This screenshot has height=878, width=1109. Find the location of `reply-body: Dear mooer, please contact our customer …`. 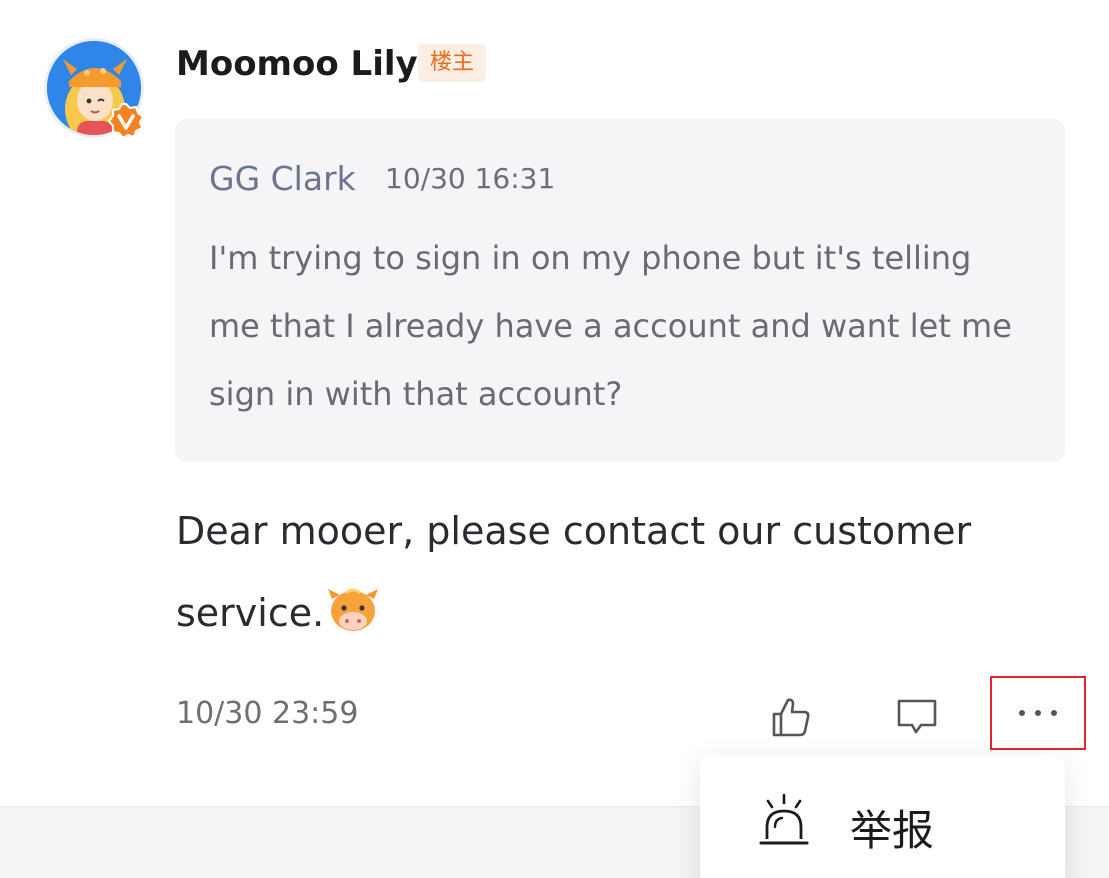

reply-body: Dear mooer, please contact our customer … is located at coordinates (606, 572).